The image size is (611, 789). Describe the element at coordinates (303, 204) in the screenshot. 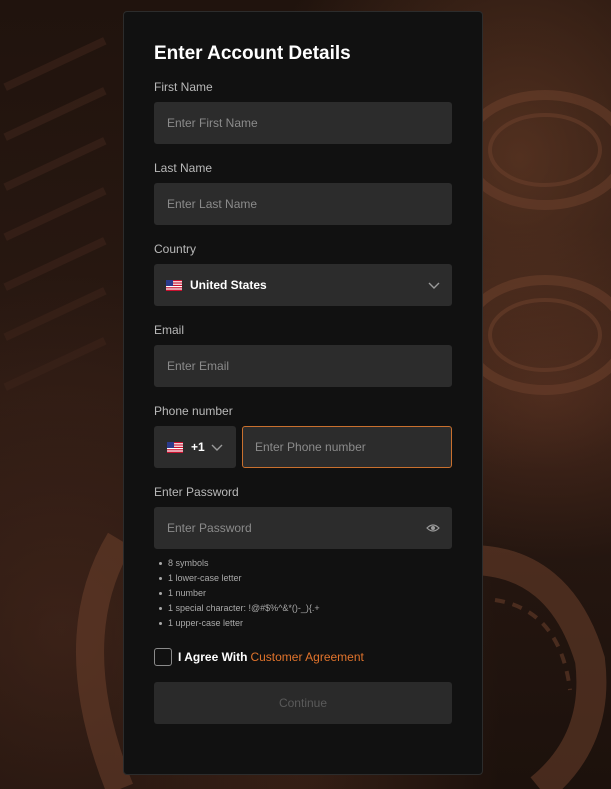

I see `last-name-input` at that location.